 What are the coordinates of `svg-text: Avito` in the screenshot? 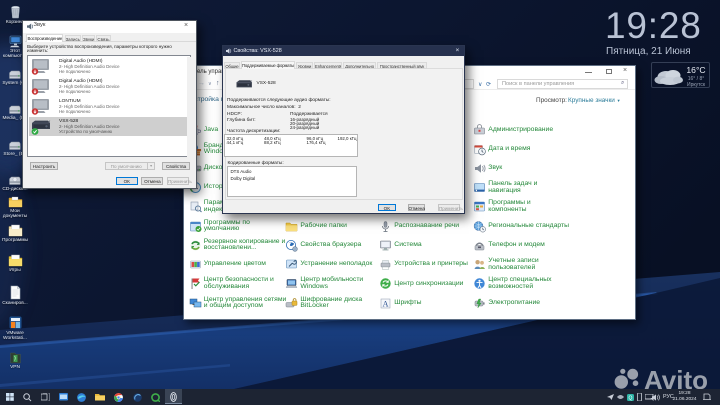 It's located at (676, 378).